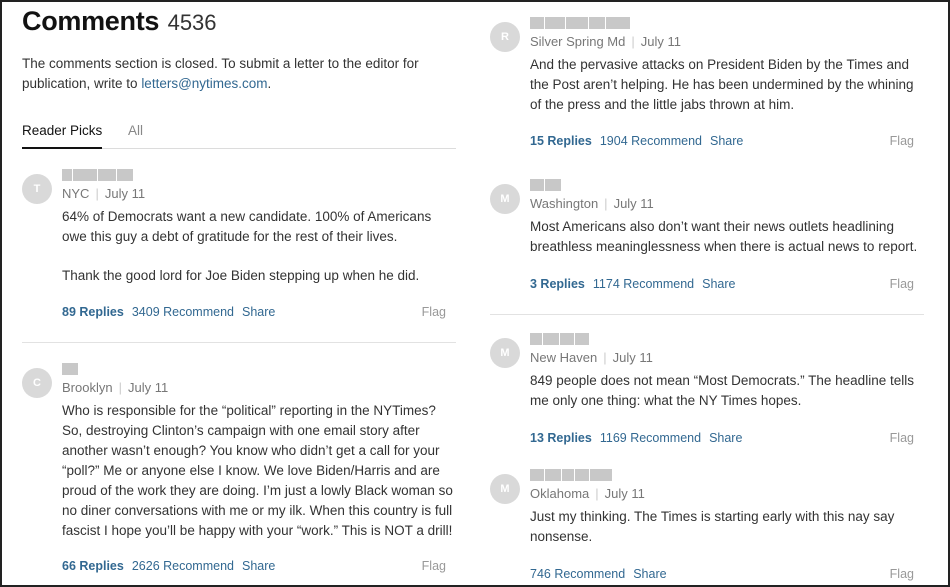 This screenshot has width=950, height=587. Describe the element at coordinates (76, 193) in the screenshot. I see `commenter-location: NYC` at that location.